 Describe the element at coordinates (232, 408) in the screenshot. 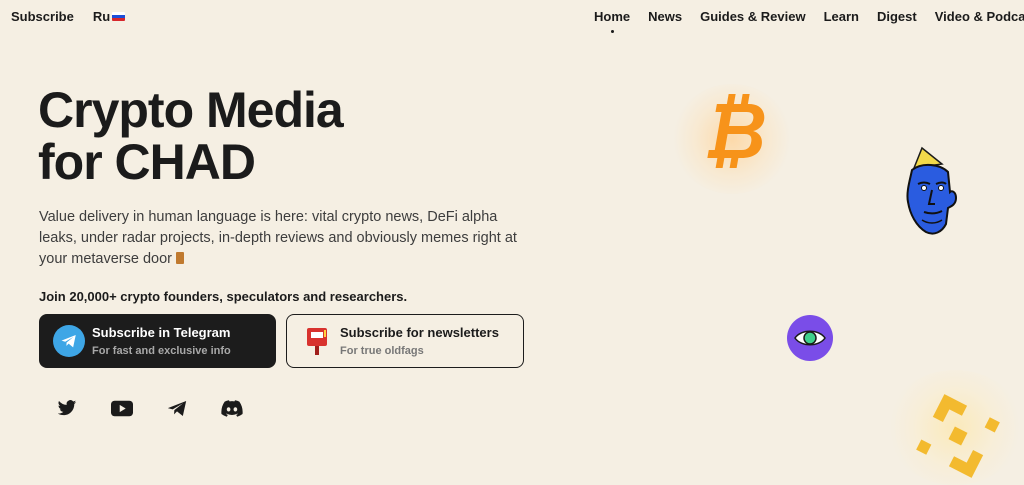

I see `discord-icon` at that location.